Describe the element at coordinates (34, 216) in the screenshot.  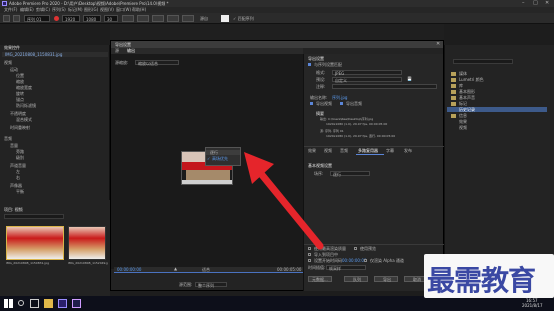
I see `project-search-input` at that location.